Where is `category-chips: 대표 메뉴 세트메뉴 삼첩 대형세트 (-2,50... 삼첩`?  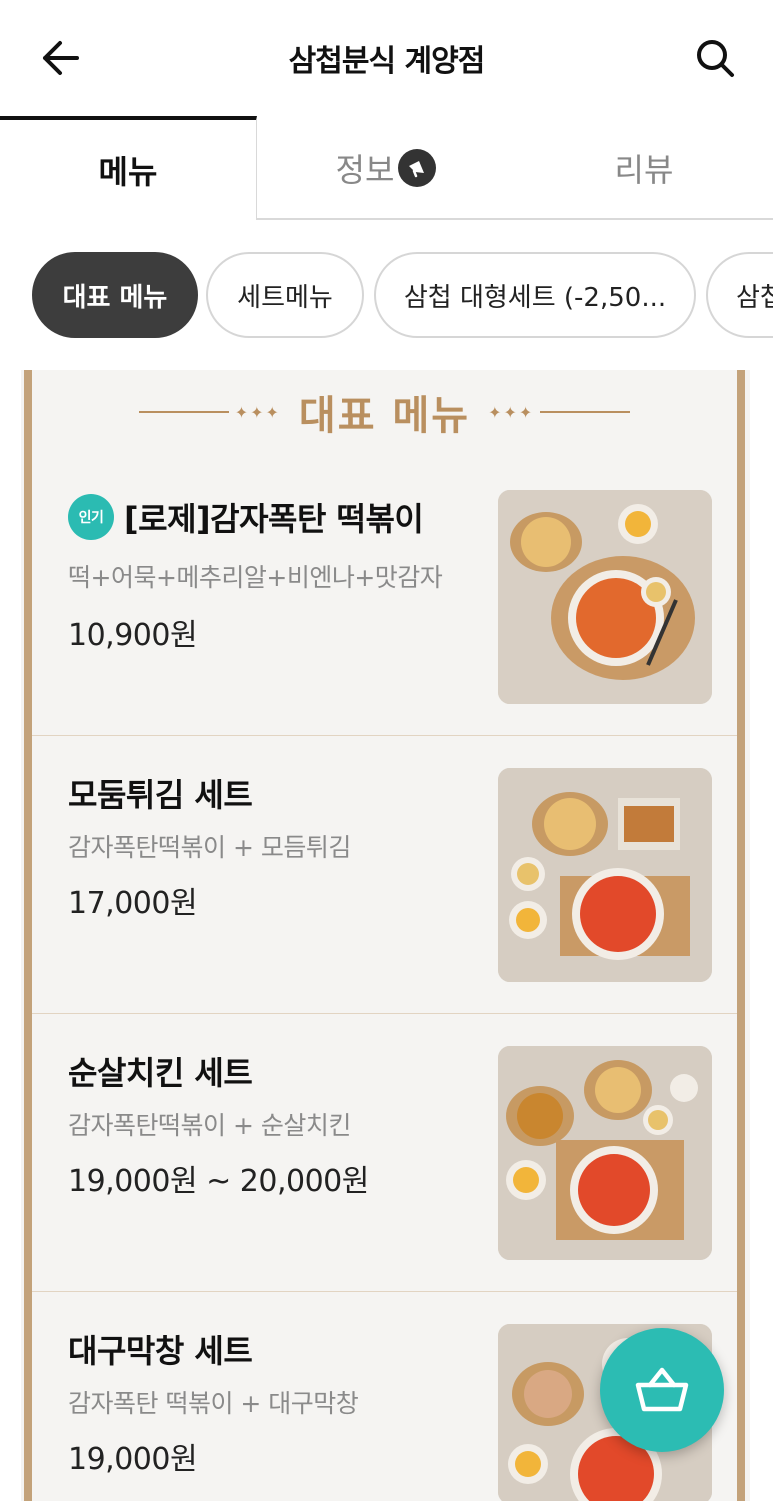
category-chips: 대표 메뉴 세트메뉴 삼첩 대형세트 (-2,50... 삼첩 is located at coordinates (386, 295).